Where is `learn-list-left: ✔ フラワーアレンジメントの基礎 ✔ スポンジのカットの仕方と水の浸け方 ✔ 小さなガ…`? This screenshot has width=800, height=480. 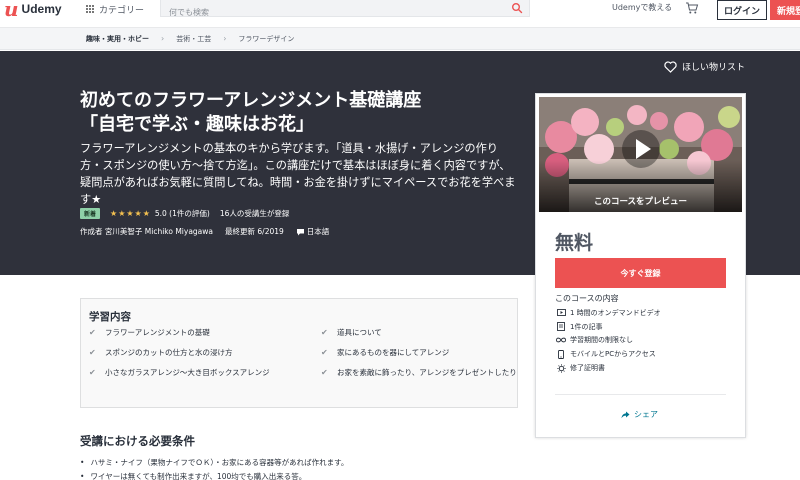
learn-list-left: ✔ フラワーアレンジメントの基礎 ✔ スポンジのカットの仕方と水の浸け方 ✔ 小さなガ… is located at coordinates (194, 357).